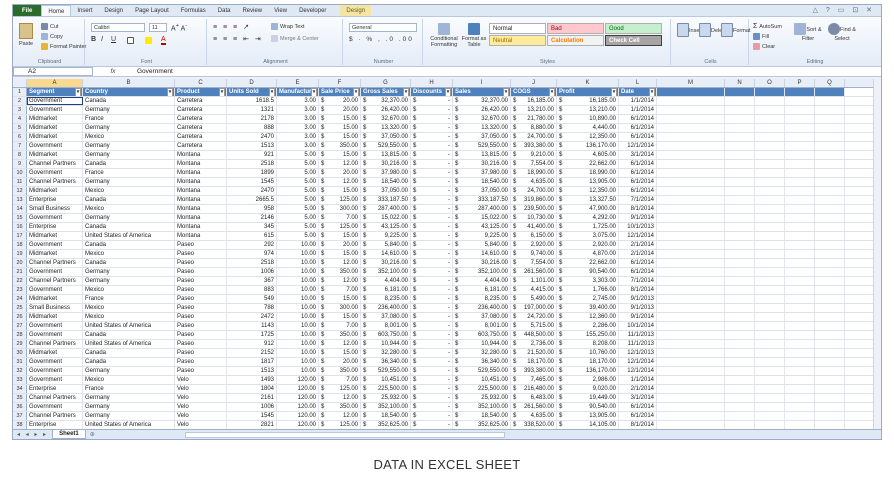  I want to click on filter-dropdown-icon: ▾, so click(448, 92).